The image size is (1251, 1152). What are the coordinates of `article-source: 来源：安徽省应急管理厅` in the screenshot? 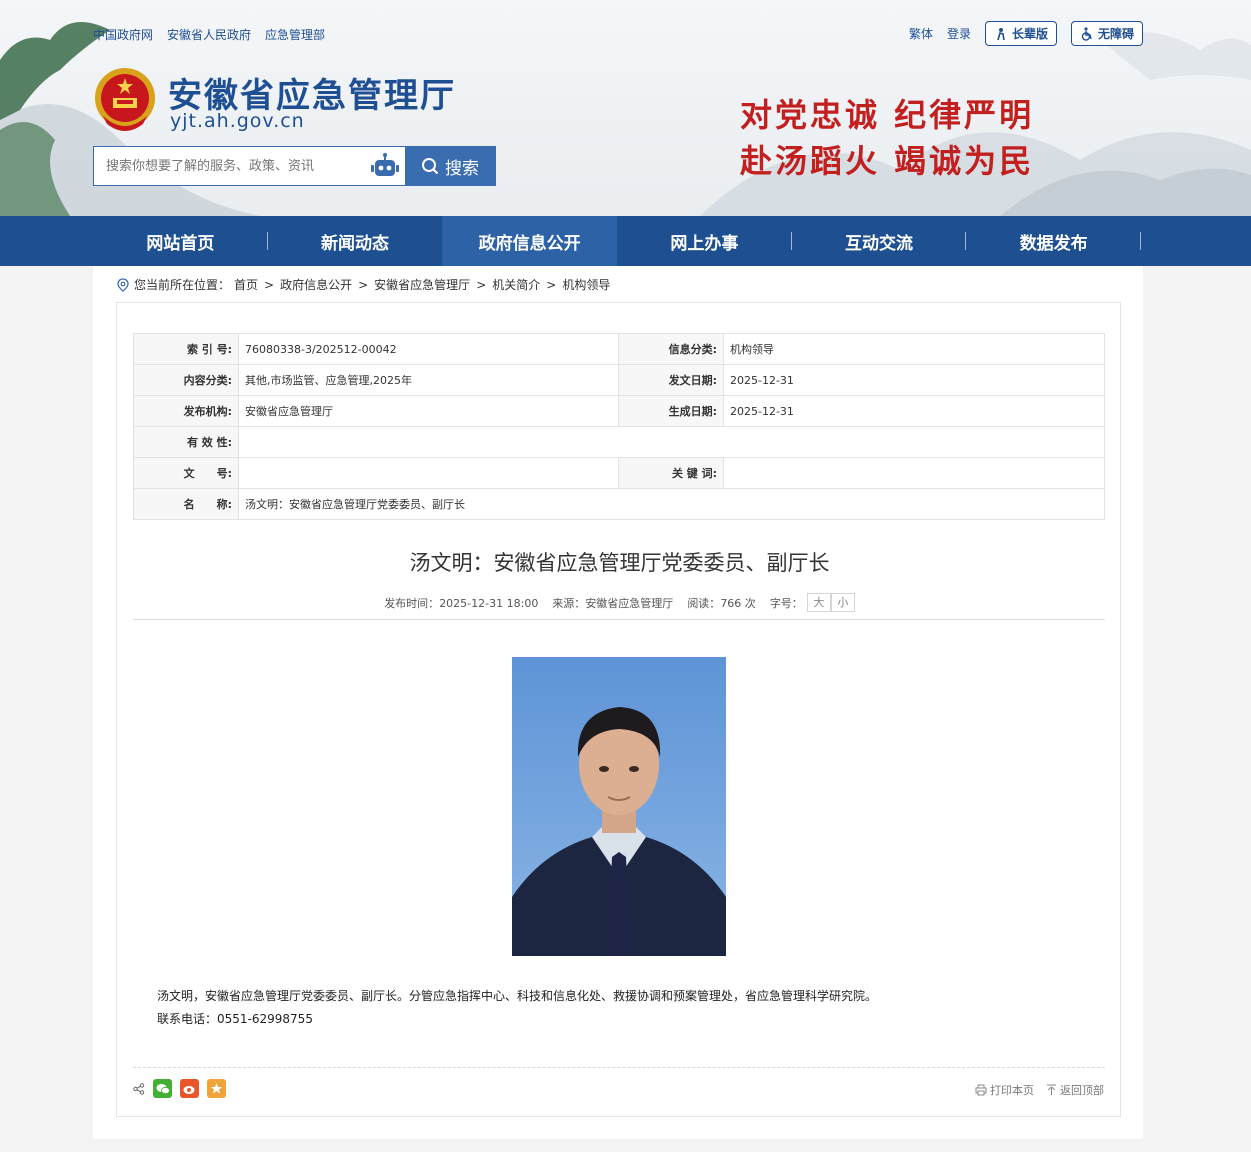 It's located at (613, 603).